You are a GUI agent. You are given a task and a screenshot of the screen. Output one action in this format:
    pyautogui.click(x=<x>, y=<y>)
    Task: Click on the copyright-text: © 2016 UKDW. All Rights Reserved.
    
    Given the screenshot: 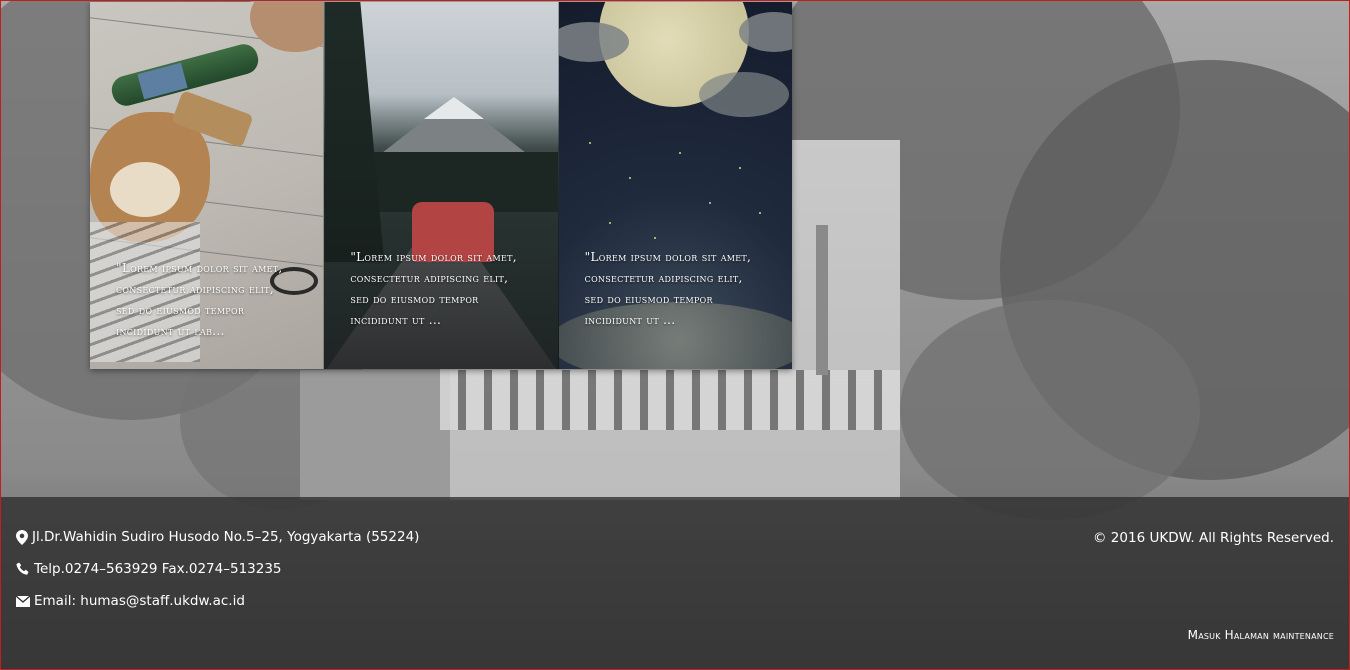 What is the action you would take?
    pyautogui.click(x=1213, y=538)
    